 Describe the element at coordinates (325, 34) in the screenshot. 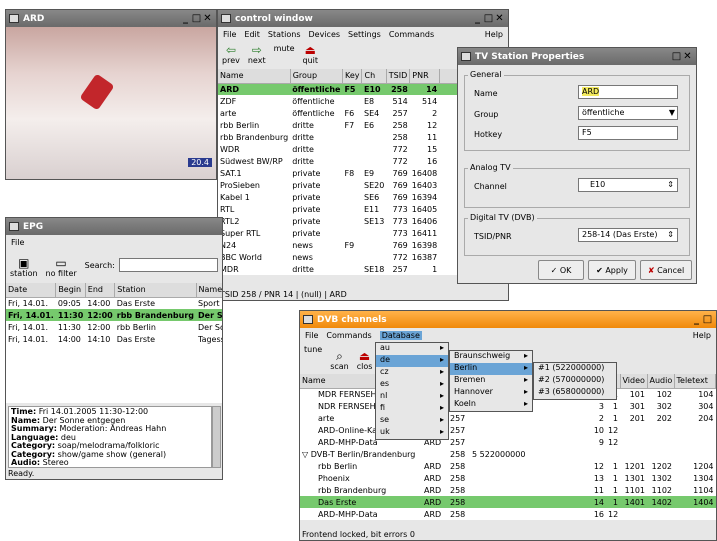

I see `menu-devices: Devices` at that location.